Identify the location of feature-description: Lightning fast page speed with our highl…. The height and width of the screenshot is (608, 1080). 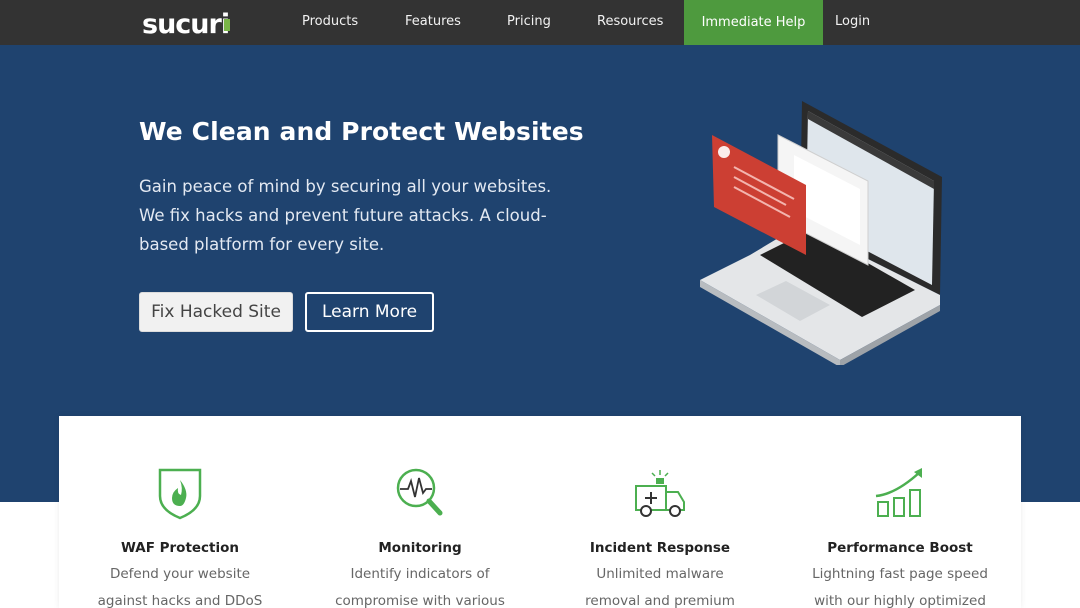
(900, 584).